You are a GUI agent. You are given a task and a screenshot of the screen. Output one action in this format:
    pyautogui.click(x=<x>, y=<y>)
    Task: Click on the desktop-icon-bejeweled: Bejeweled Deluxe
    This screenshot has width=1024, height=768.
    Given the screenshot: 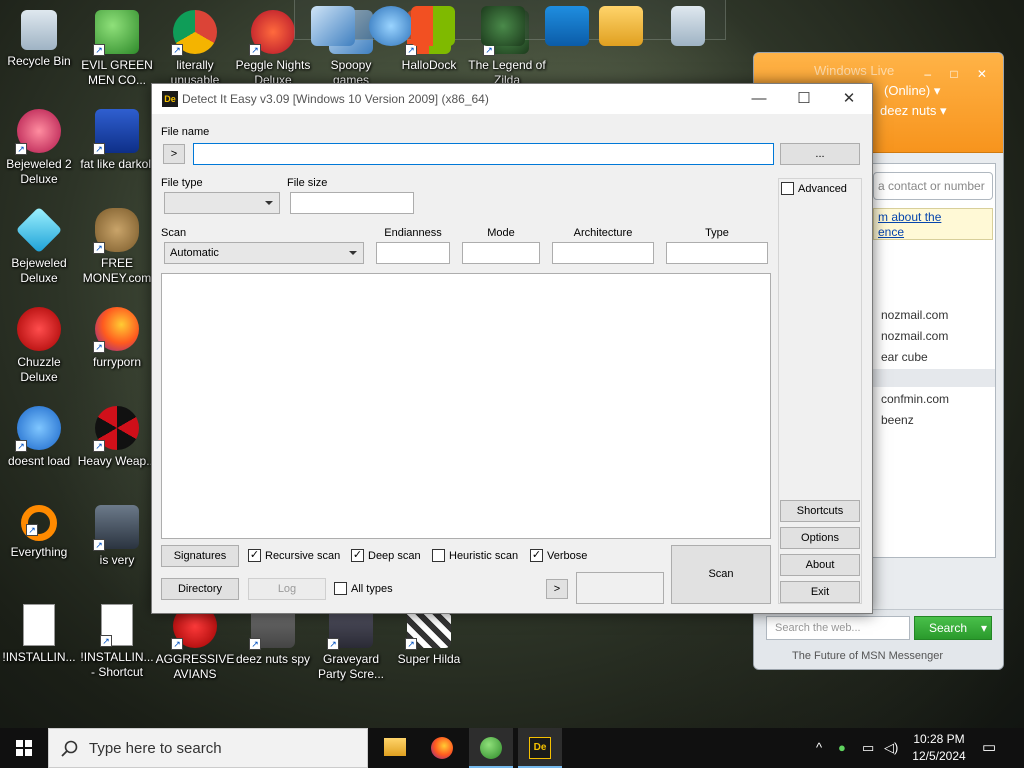 What is the action you would take?
    pyautogui.click(x=39, y=244)
    